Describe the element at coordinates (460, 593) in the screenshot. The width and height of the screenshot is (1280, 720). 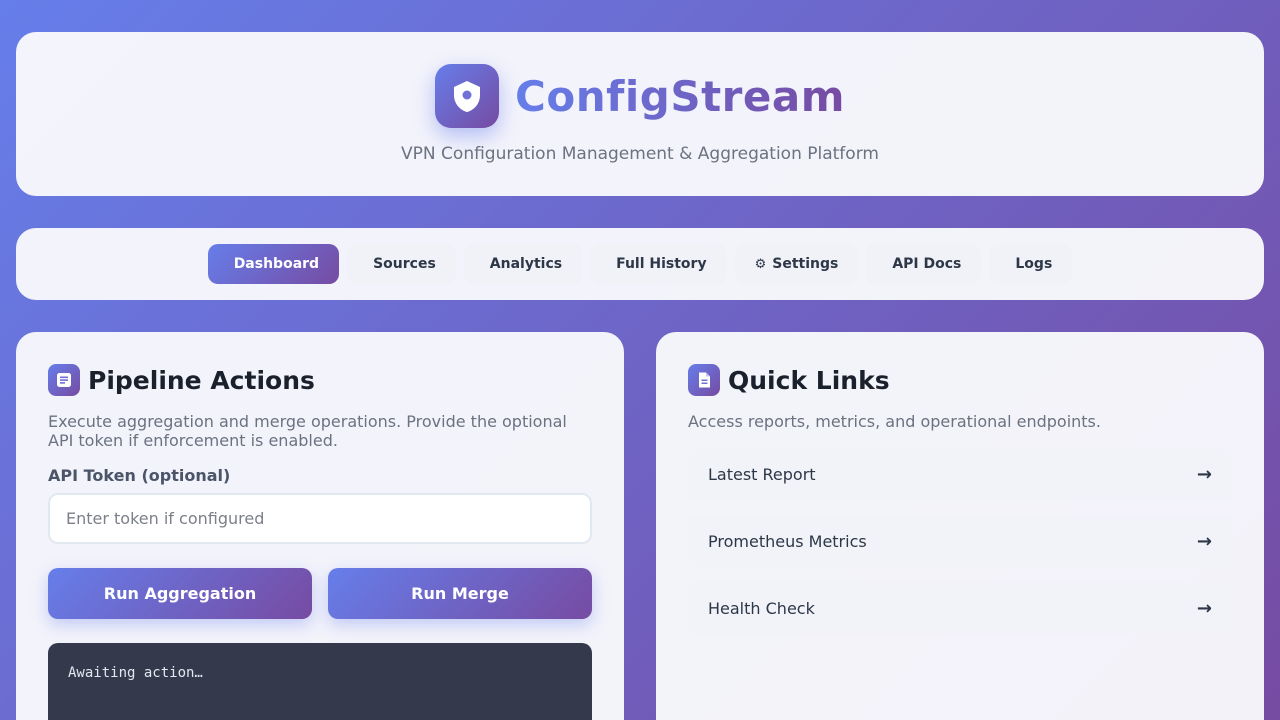
I see `run-merge-button: Run Merge` at that location.